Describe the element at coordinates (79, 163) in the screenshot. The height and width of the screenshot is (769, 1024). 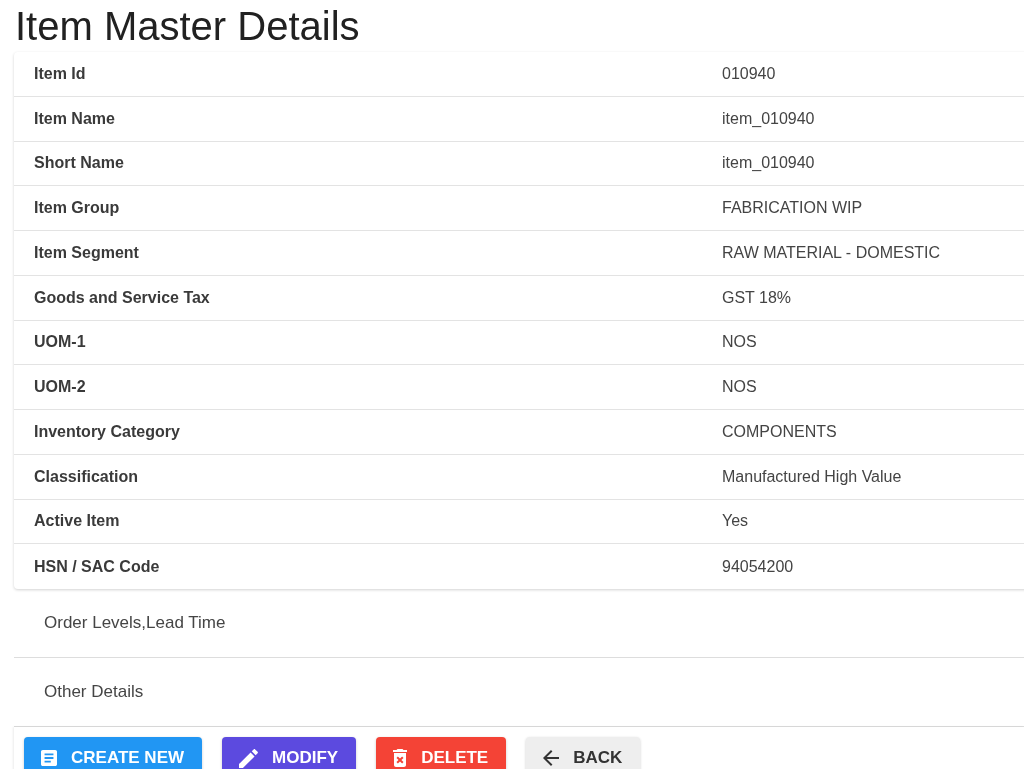
I see `field-label: Short Name` at that location.